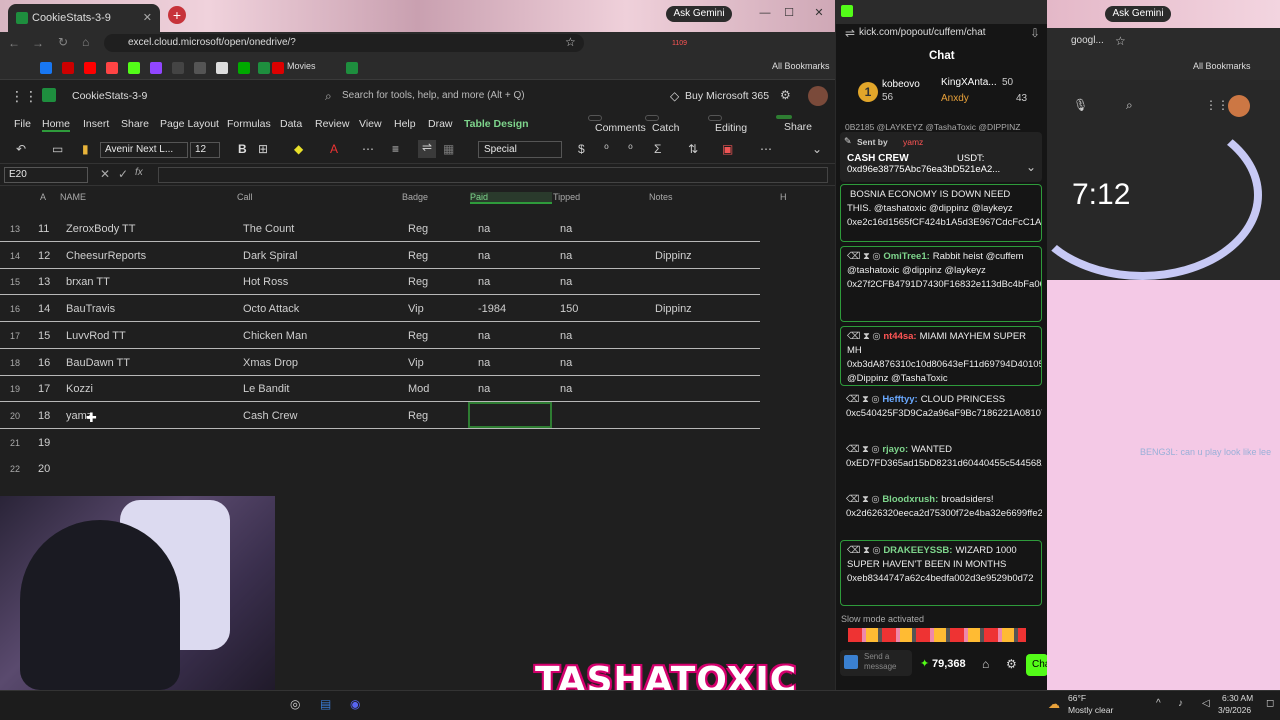 Image resolution: width=1280 pixels, height=720 pixels. I want to click on youtube-icon, so click(90, 68).